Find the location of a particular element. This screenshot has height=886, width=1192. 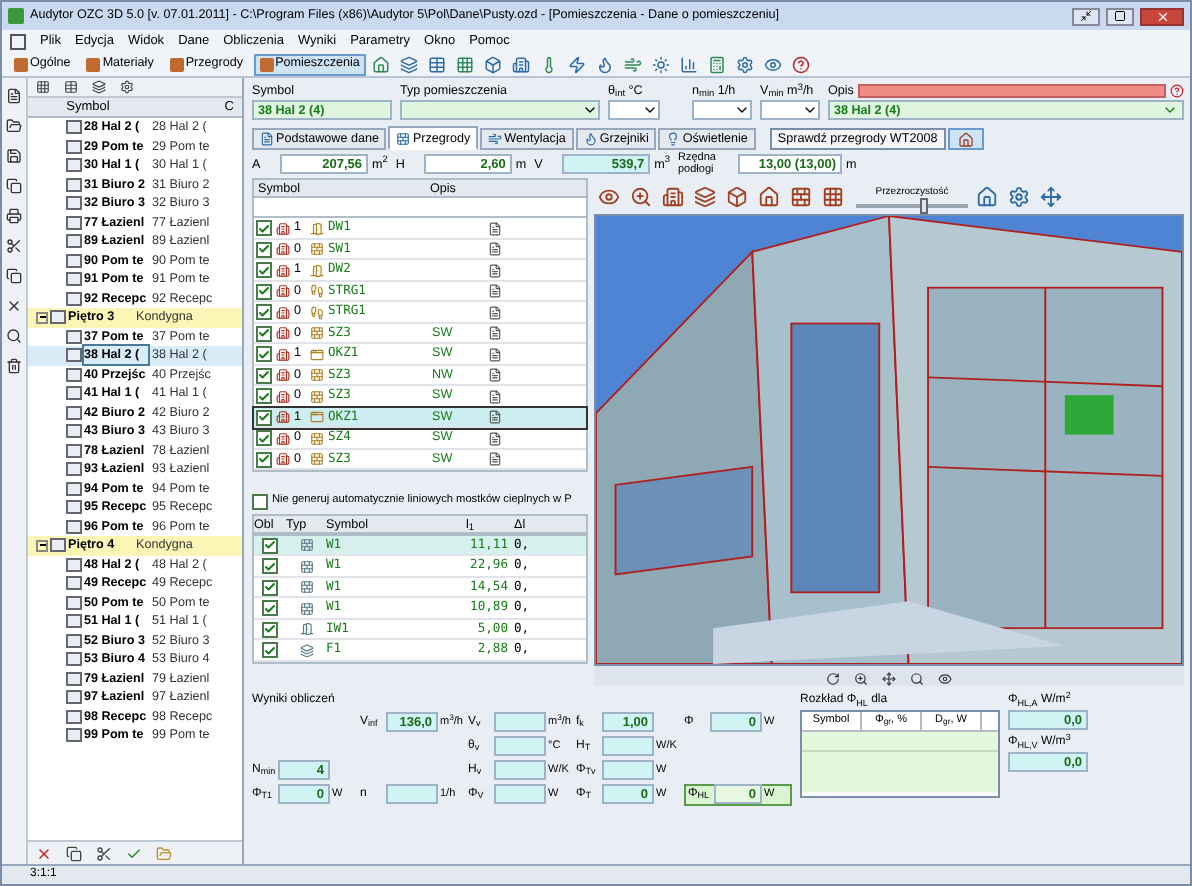

calculator-icon is located at coordinates (717, 64).